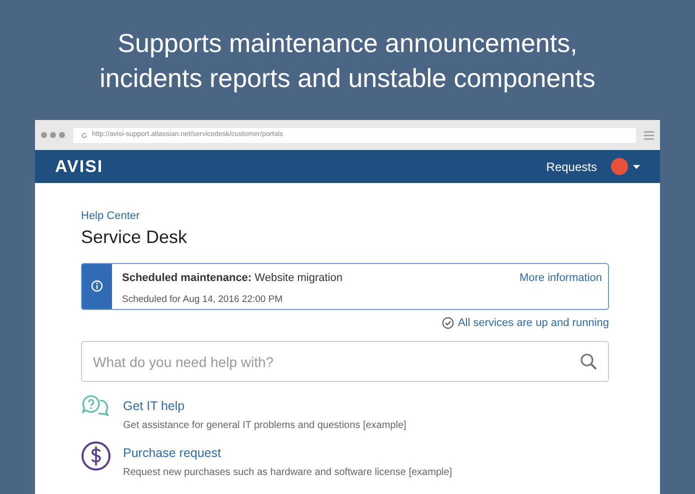  What do you see at coordinates (154, 406) in the screenshot?
I see `request-type-link: Get IT help` at bounding box center [154, 406].